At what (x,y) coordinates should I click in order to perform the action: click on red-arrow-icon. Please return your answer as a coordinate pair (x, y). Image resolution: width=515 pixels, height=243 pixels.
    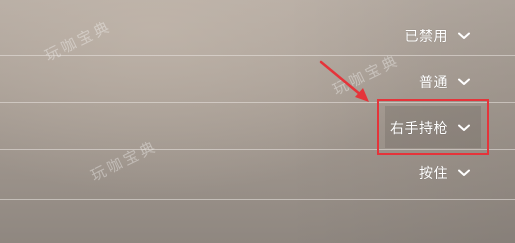
    Looking at the image, I should click on (344, 81).